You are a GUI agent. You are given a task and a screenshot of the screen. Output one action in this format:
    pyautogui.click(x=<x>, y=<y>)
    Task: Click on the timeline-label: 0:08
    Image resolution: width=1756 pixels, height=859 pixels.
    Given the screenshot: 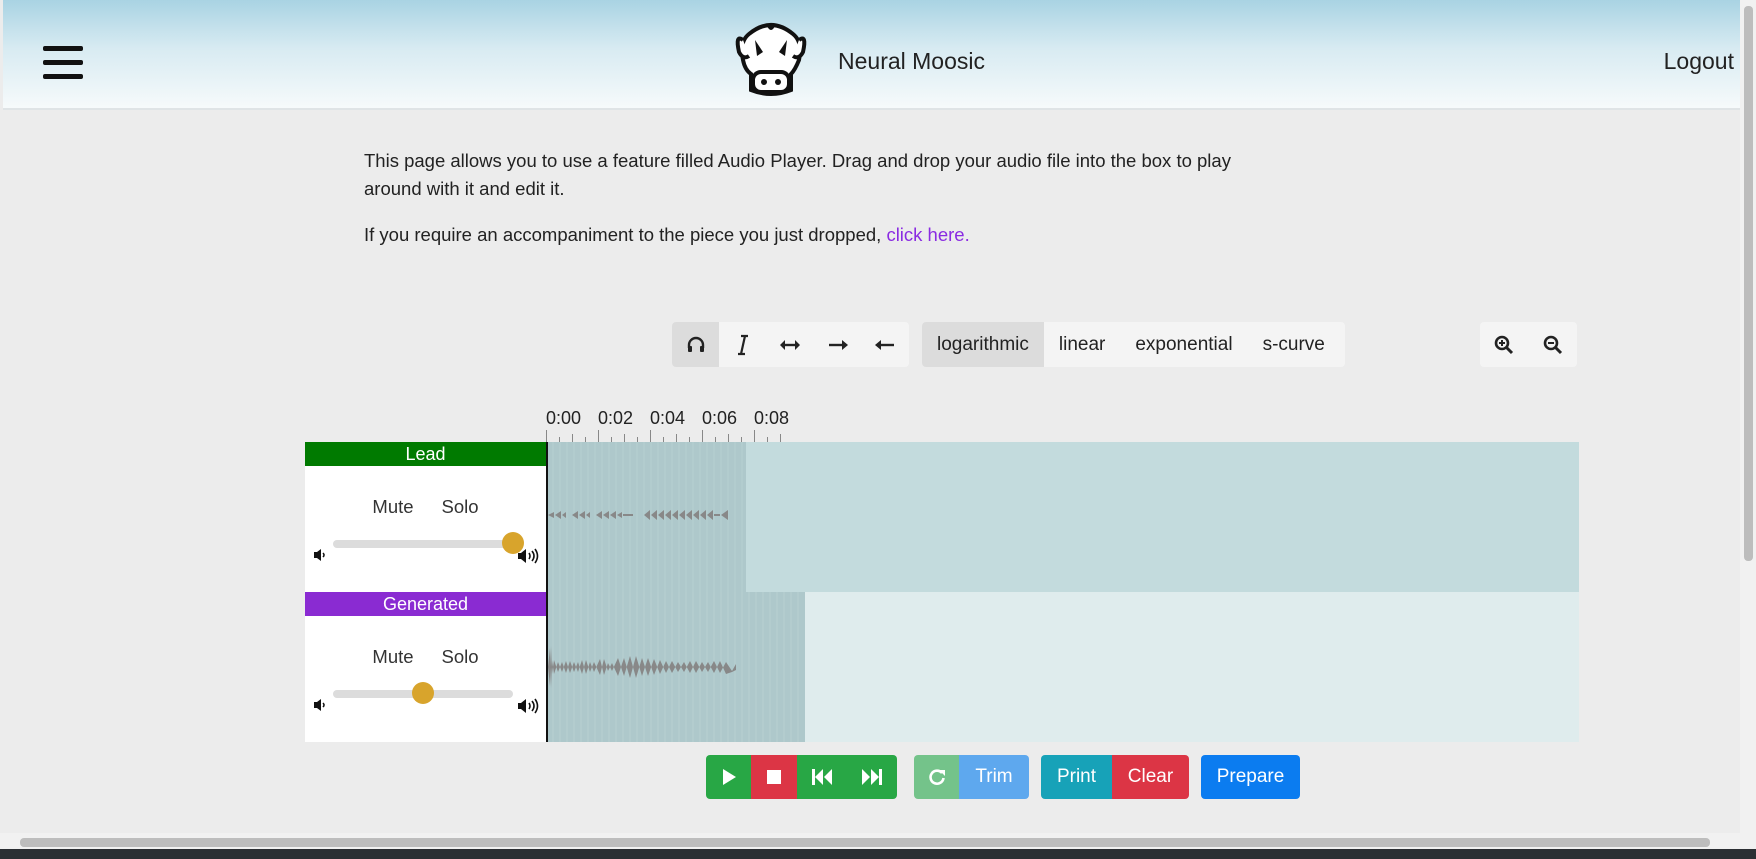 What is the action you would take?
    pyautogui.click(x=772, y=418)
    